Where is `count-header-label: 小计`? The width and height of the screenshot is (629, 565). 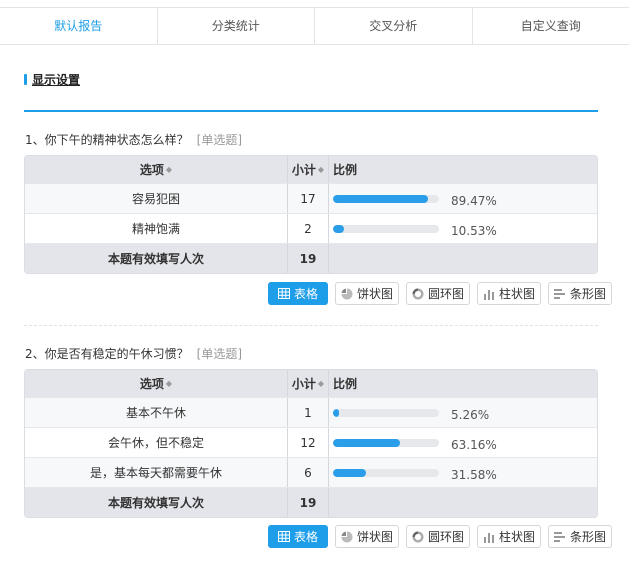 count-header-label: 小计 is located at coordinates (303, 170).